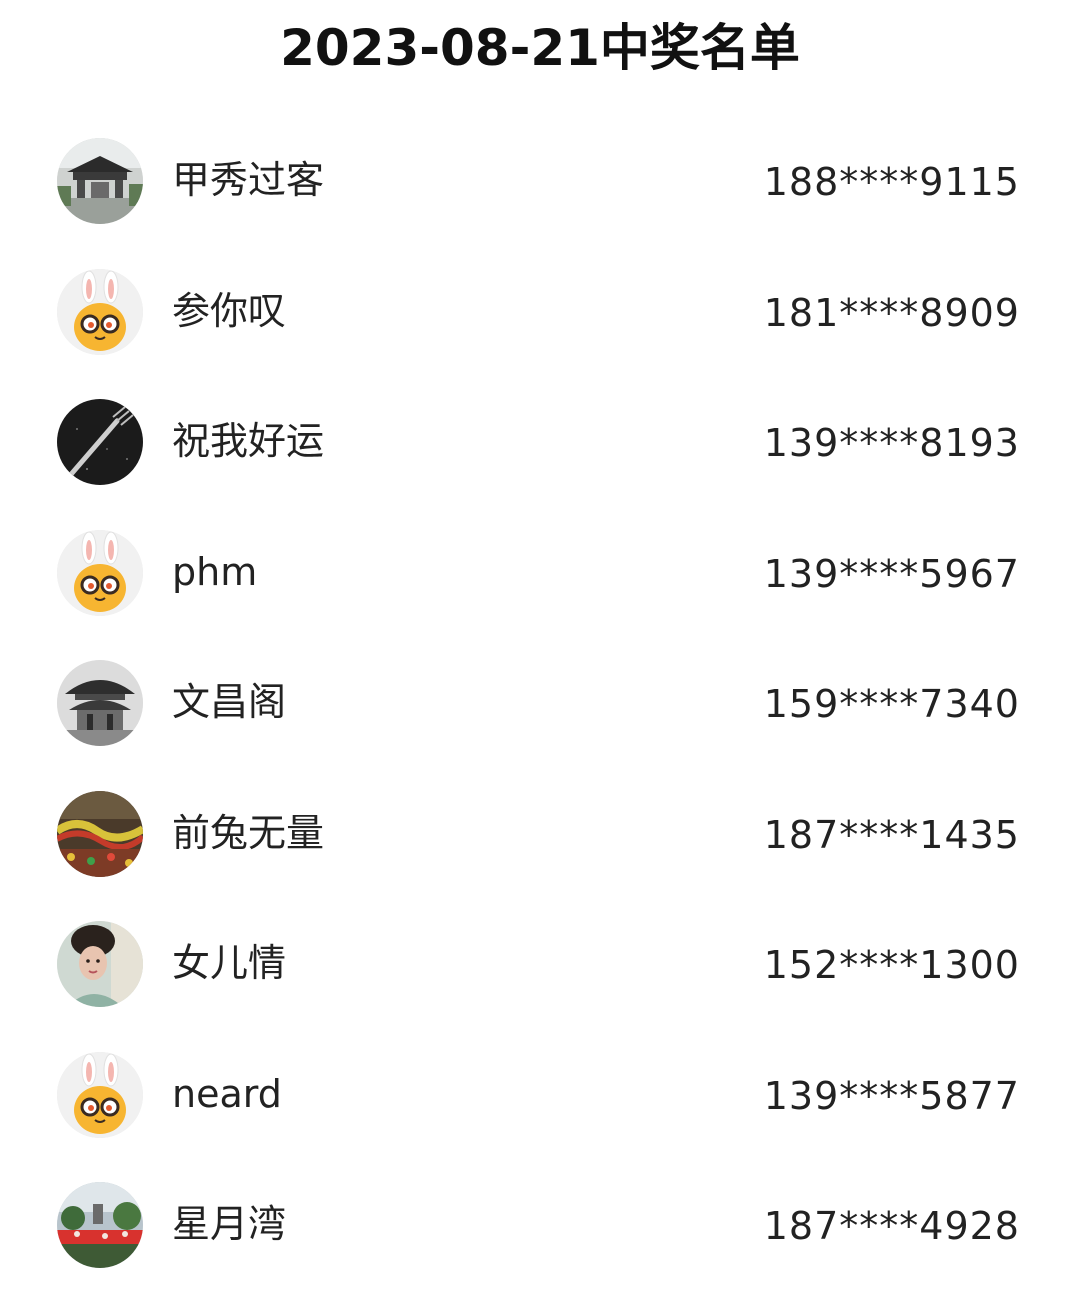 Image resolution: width=1080 pixels, height=1316 pixels. I want to click on winner-name: phm, so click(215, 571).